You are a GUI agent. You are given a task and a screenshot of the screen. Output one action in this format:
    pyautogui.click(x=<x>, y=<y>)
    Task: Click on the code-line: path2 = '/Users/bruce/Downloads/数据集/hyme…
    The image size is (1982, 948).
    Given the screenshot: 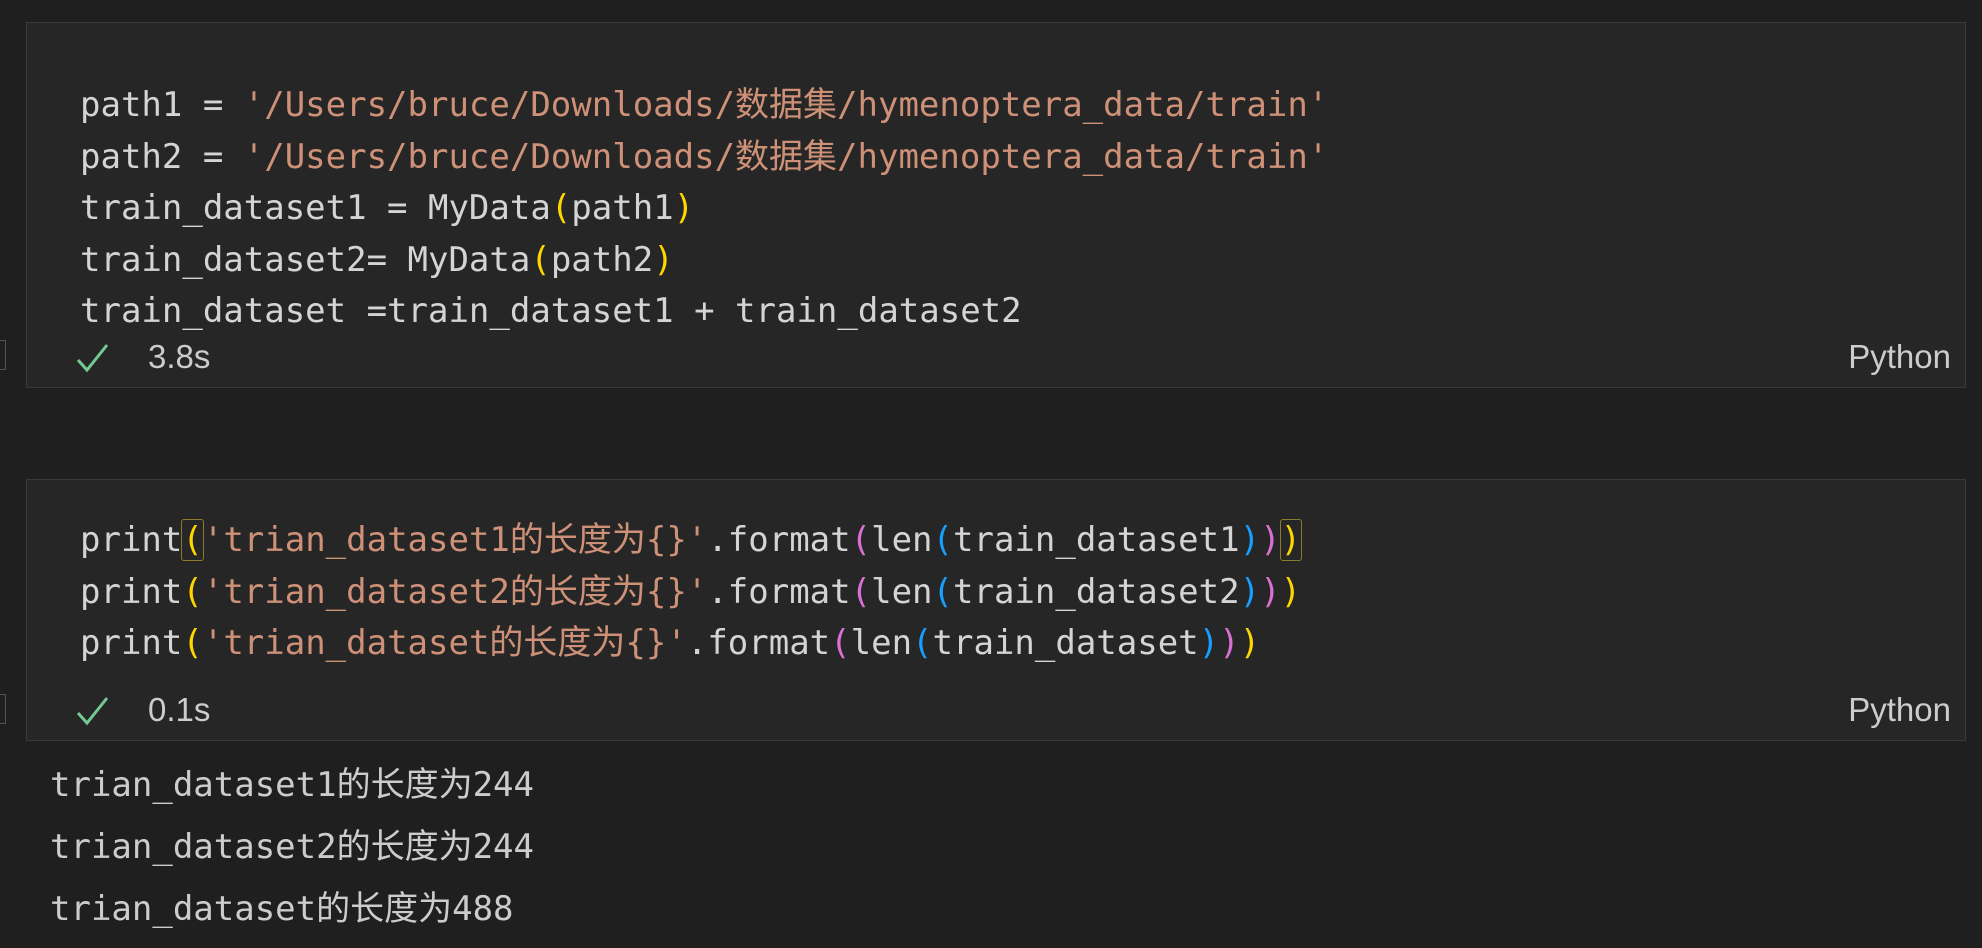 What is the action you would take?
    pyautogui.click(x=704, y=156)
    